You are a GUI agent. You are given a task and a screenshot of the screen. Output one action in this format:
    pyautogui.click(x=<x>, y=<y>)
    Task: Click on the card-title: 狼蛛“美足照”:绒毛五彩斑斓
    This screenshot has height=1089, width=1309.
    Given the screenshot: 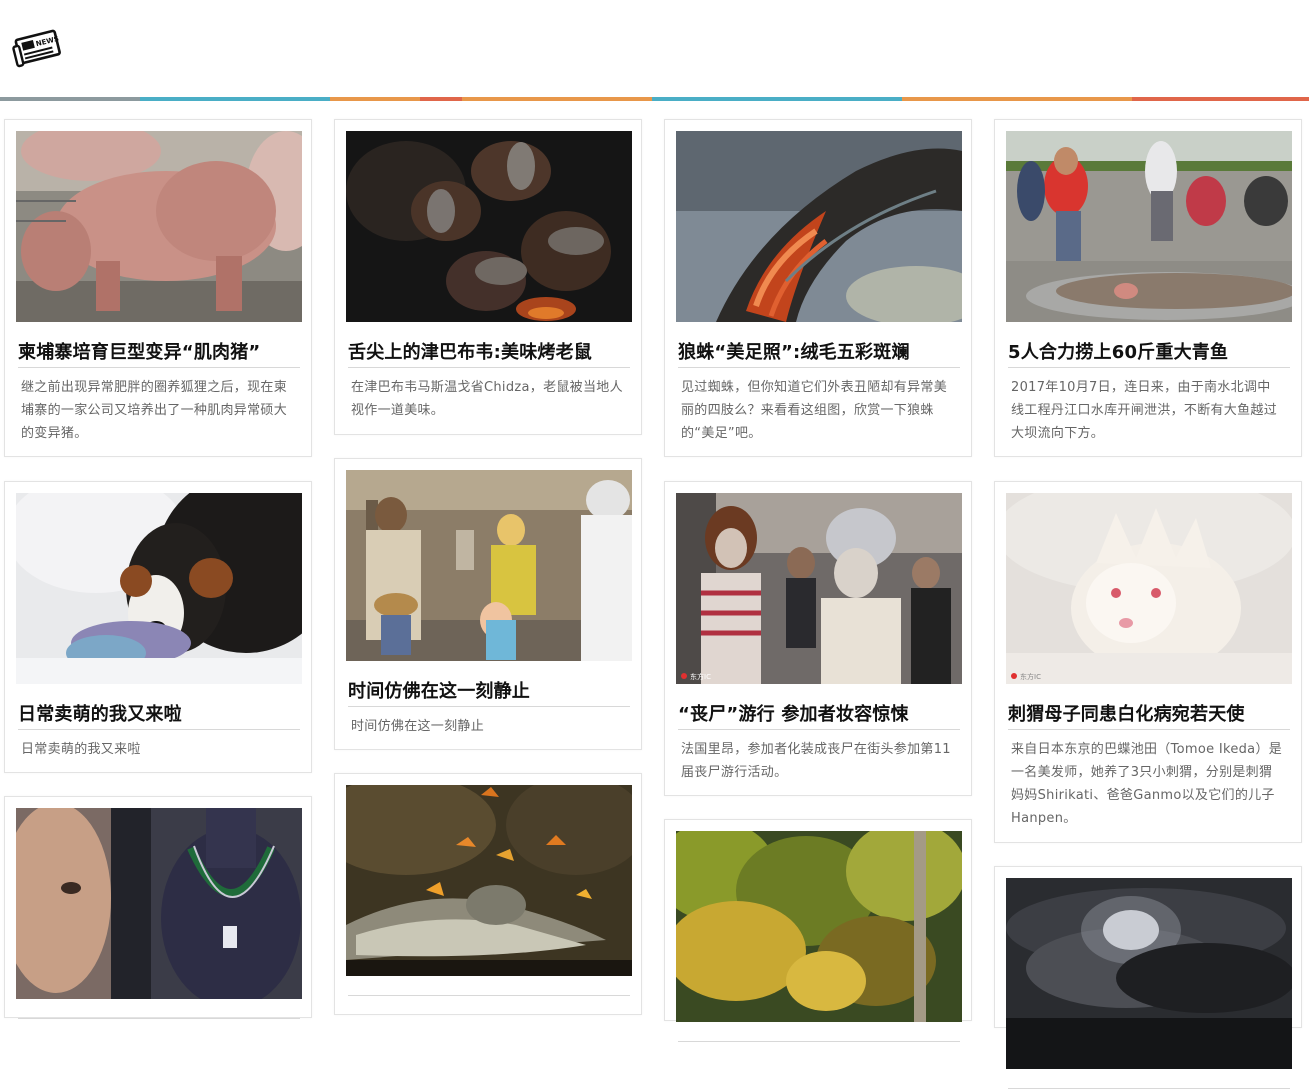 What is the action you would take?
    pyautogui.click(x=819, y=353)
    